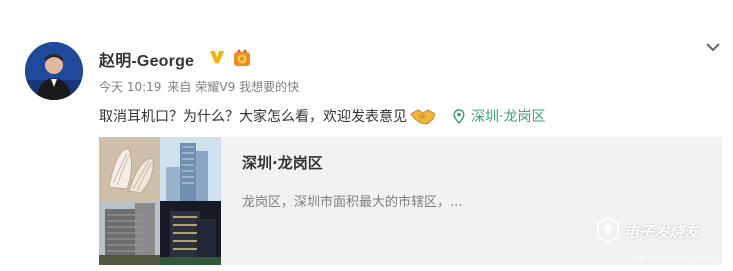 The image size is (733, 271). Describe the element at coordinates (662, 231) in the screenshot. I see `watermark-text: 电子发烧友` at that location.